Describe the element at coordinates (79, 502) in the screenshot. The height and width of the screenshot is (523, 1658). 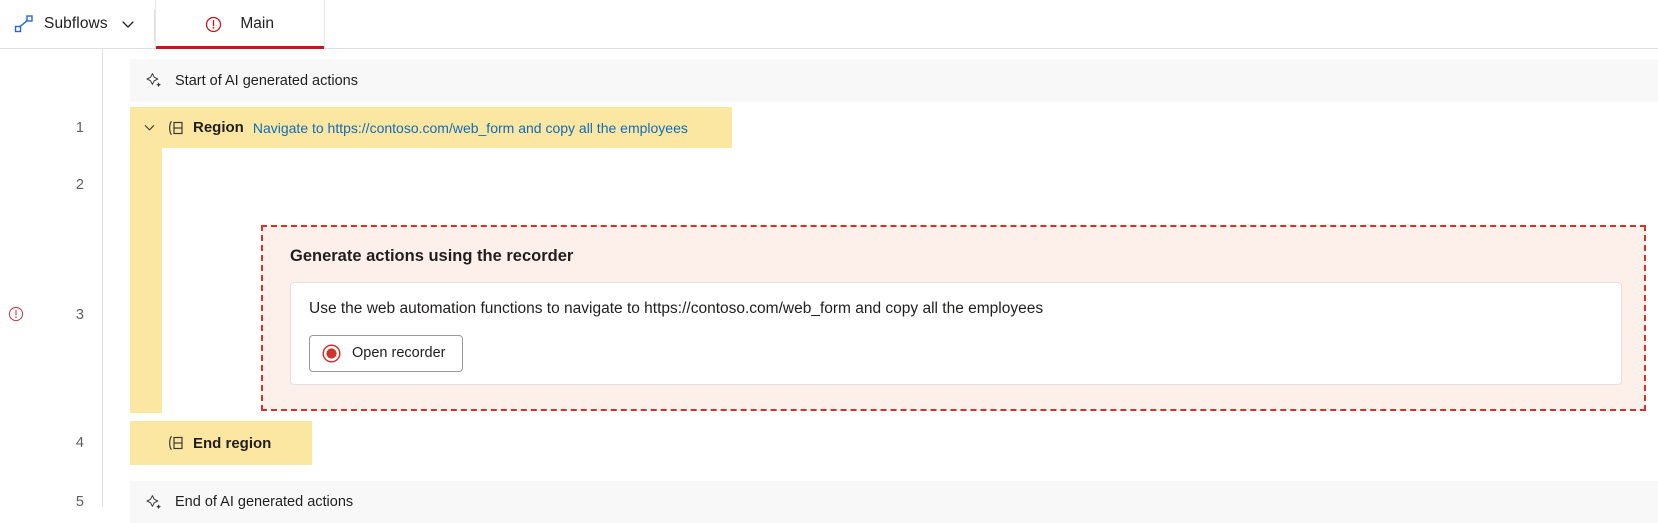
I see `row-number-5: 5` at that location.